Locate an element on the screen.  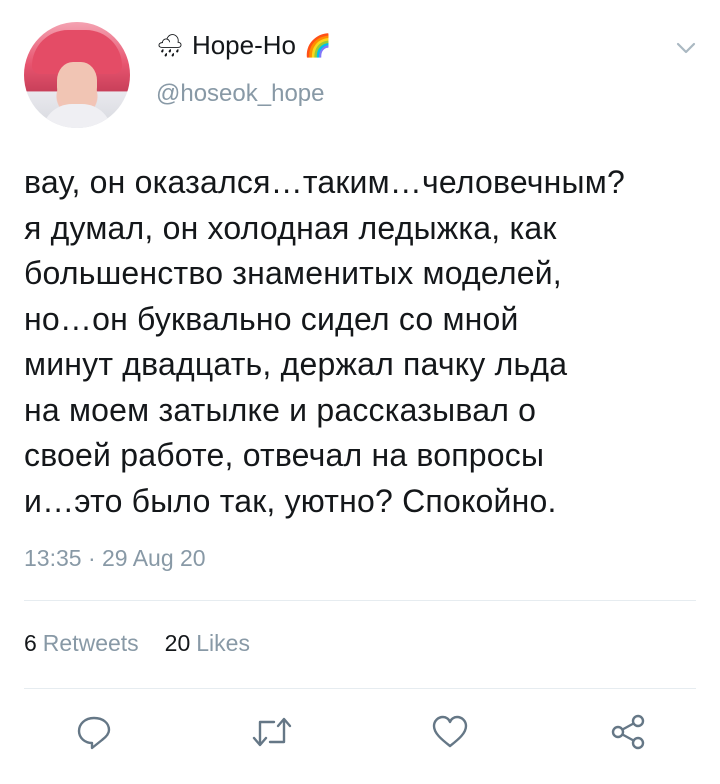
share-icon is located at coordinates (628, 732).